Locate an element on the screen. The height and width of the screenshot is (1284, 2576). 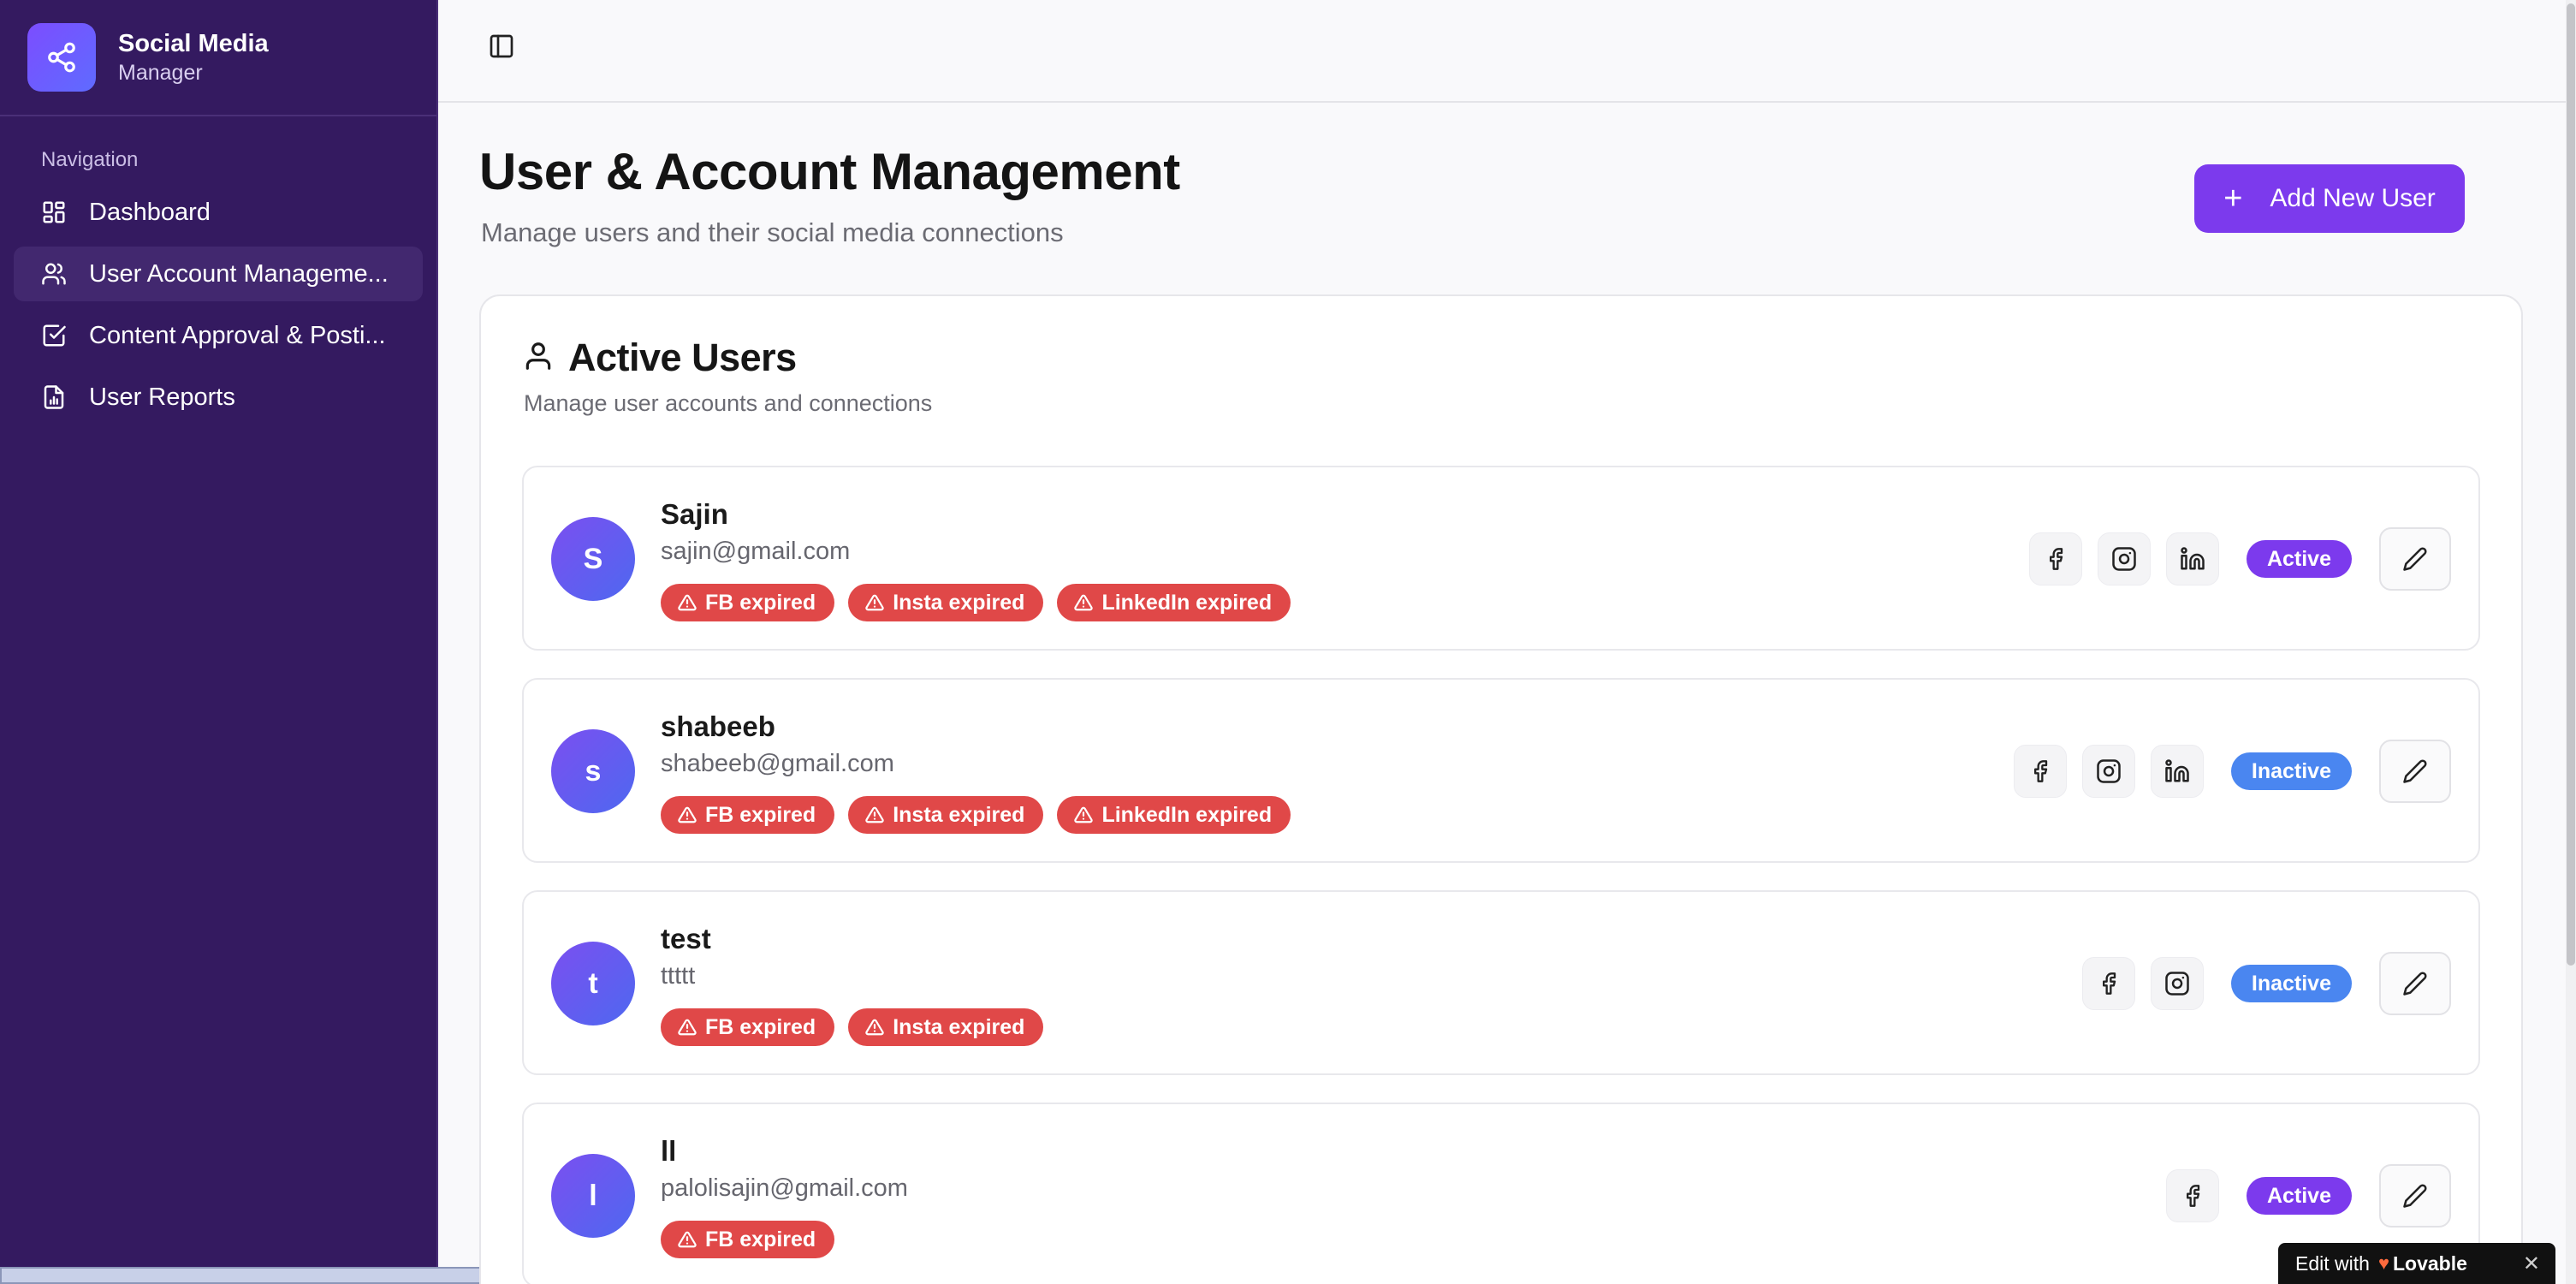
brand: Social Media Manager is located at coordinates (218, 58).